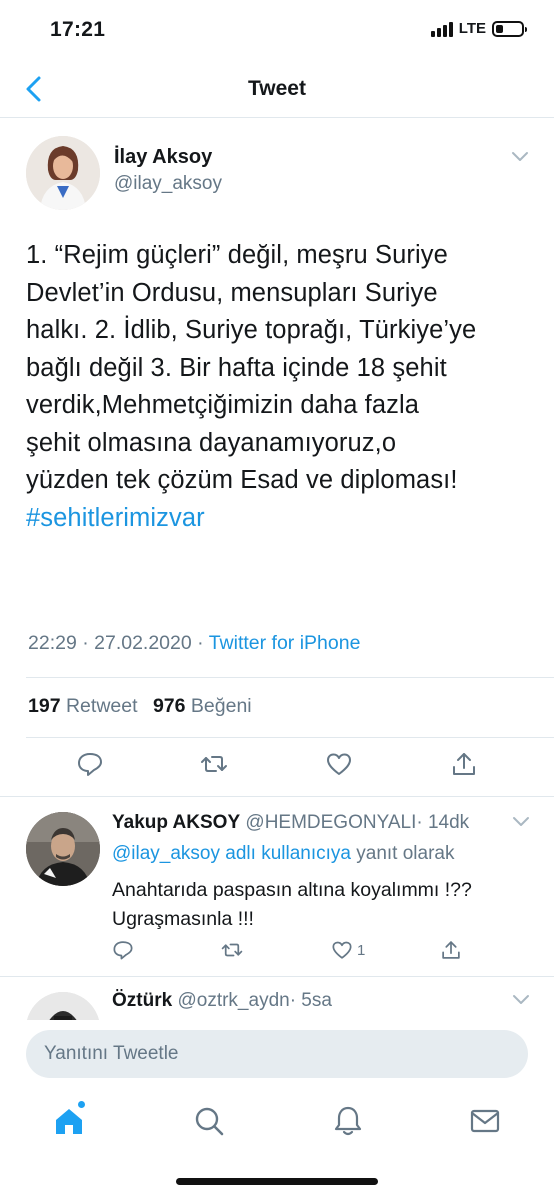 Image resolution: width=554 pixels, height=1200 pixels. What do you see at coordinates (209, 1121) in the screenshot?
I see `search-icon` at bounding box center [209, 1121].